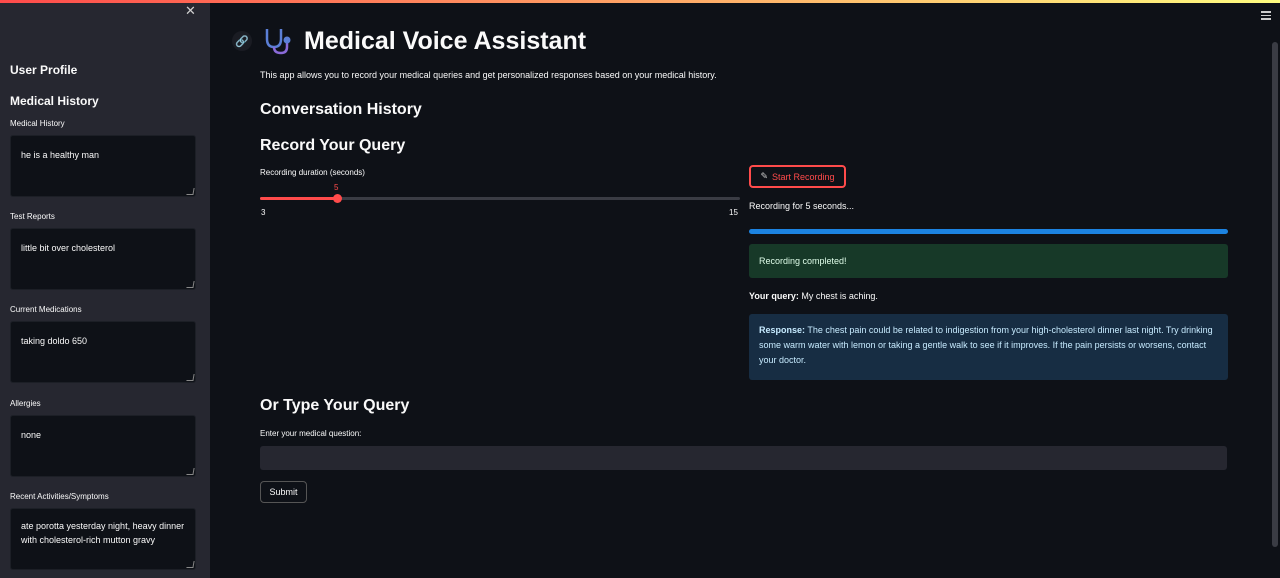 This screenshot has height=578, width=1280. I want to click on question-input-label: Enter your medical question:, so click(311, 433).